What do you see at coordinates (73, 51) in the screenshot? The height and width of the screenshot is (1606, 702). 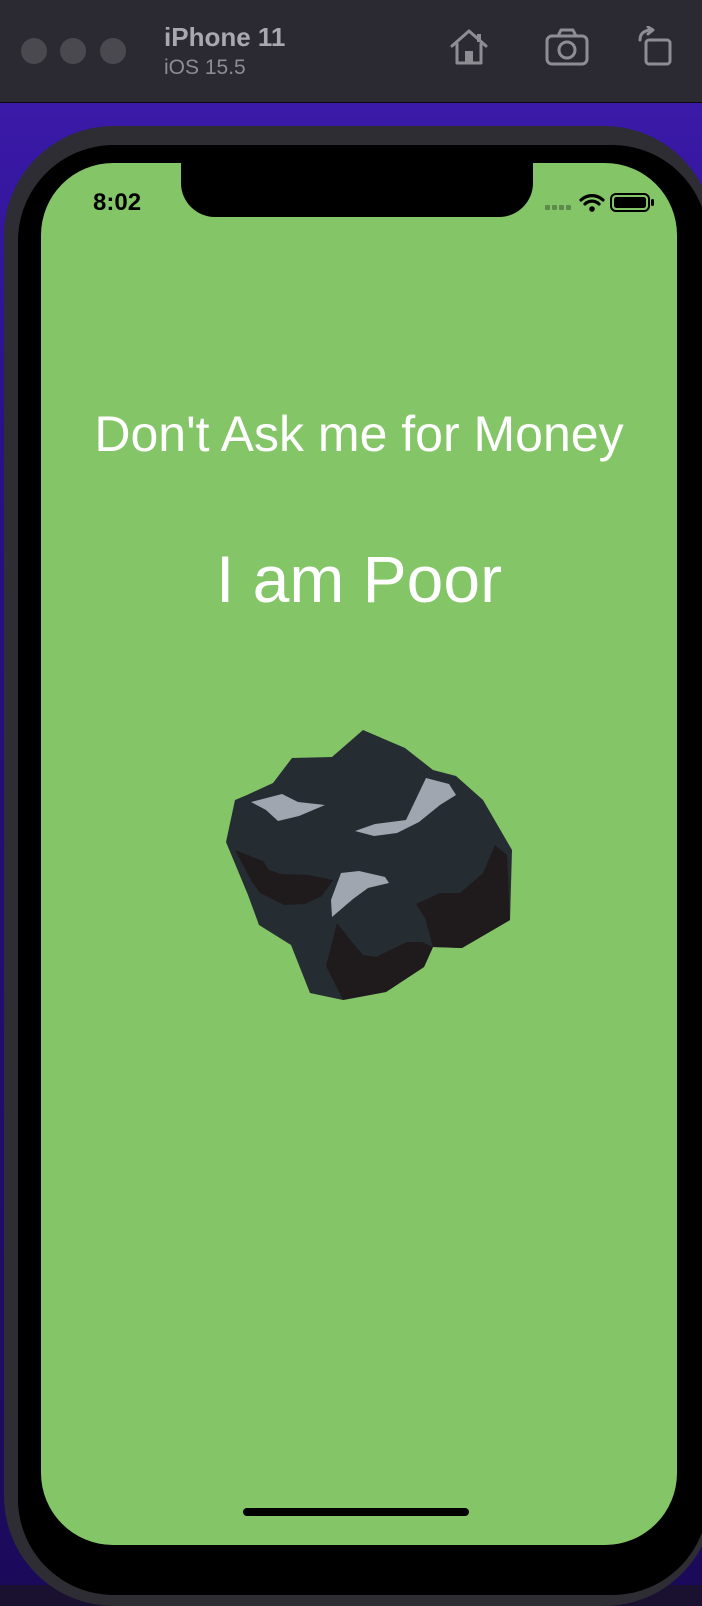 I see `minimize-window-button` at bounding box center [73, 51].